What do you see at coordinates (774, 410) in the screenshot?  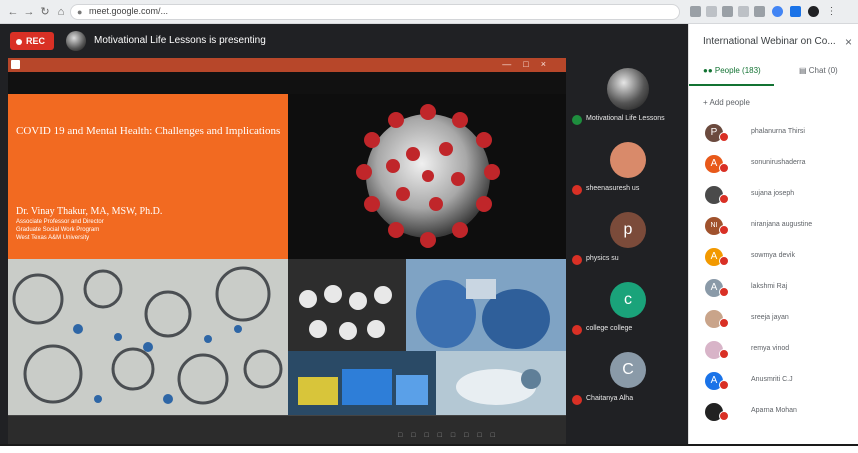 I see `participant-name: Aparna Mohan` at bounding box center [774, 410].